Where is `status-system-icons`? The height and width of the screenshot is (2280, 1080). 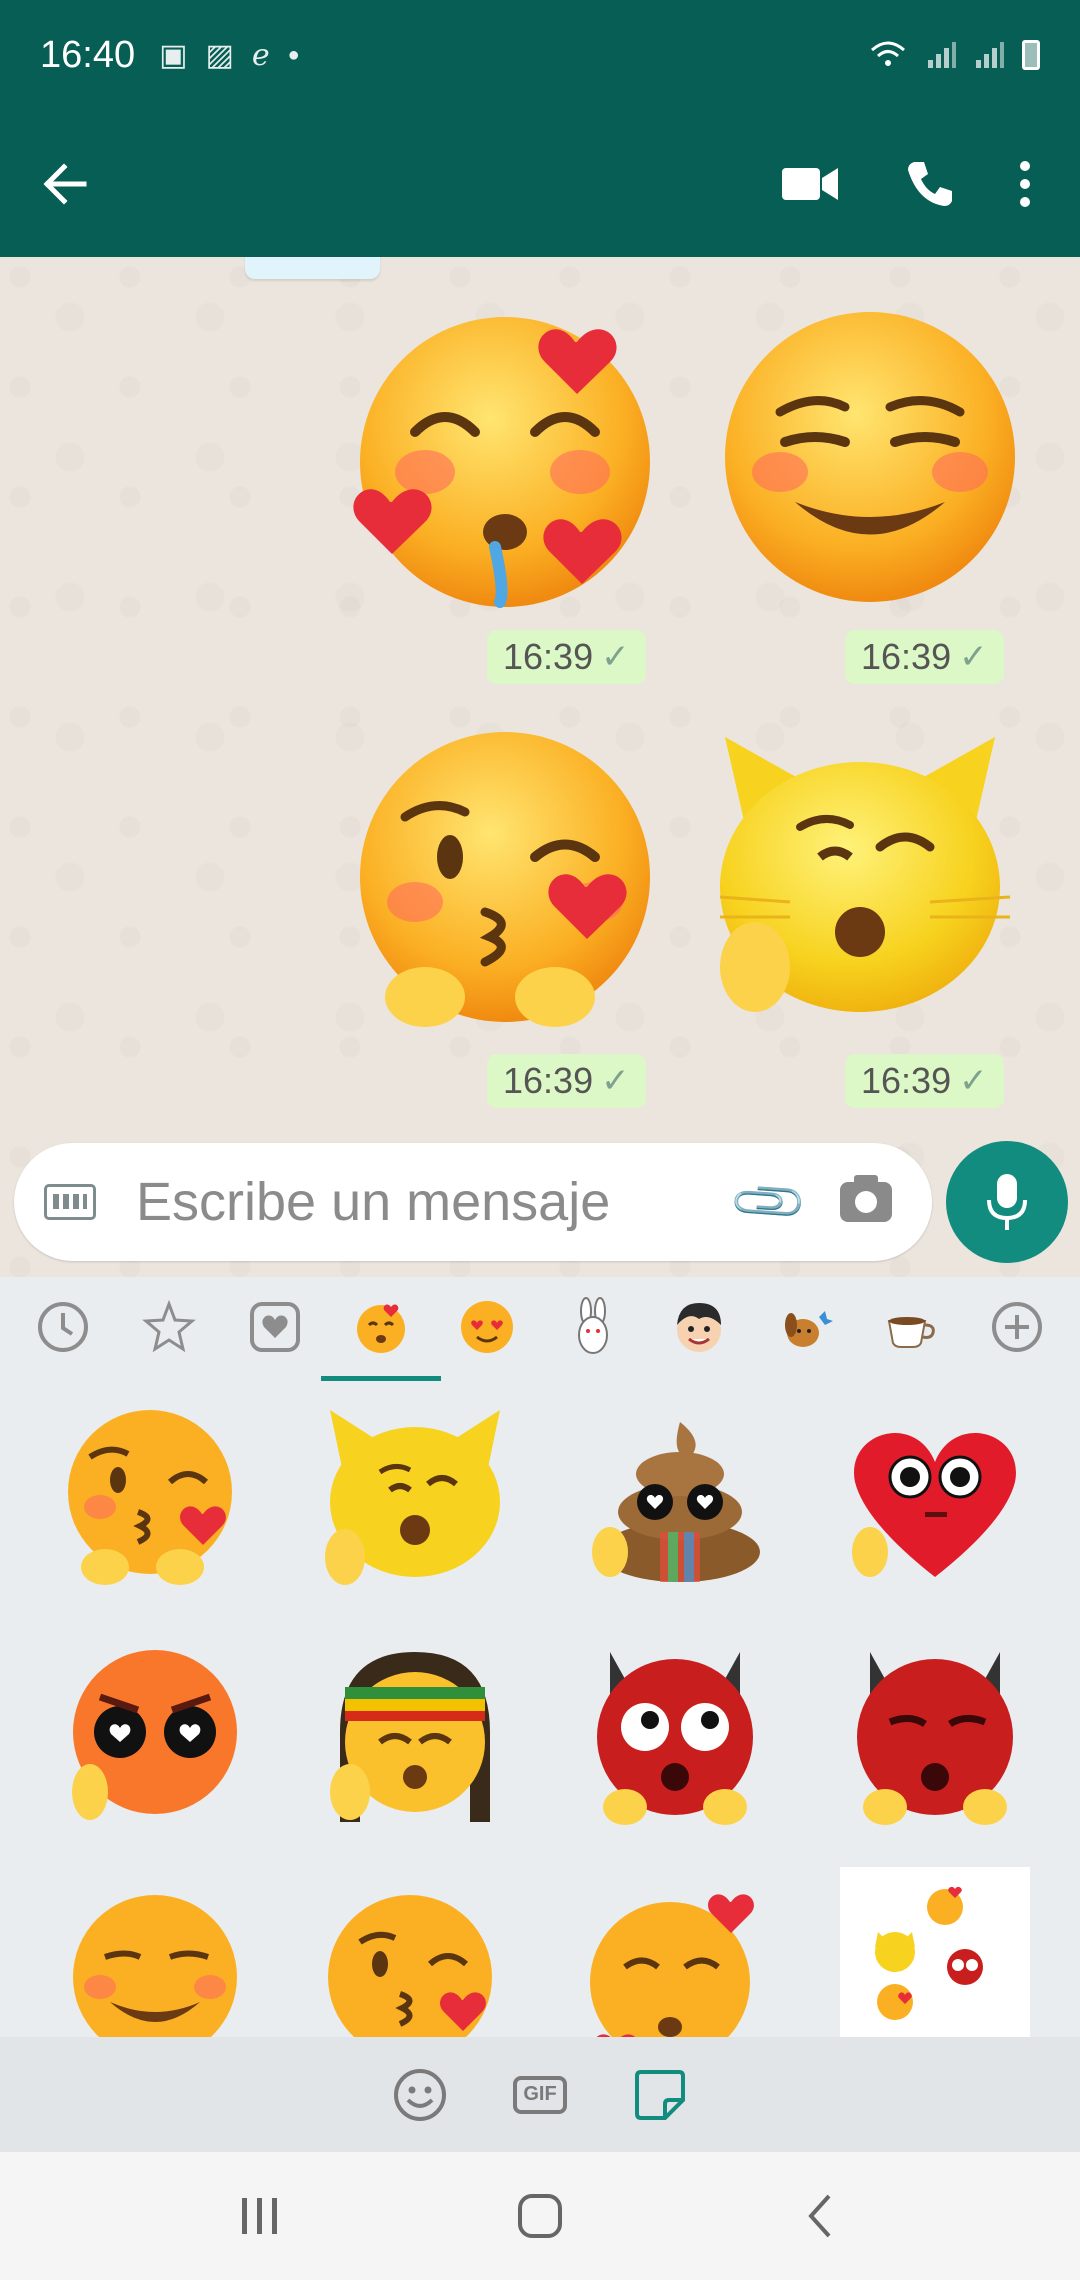 status-system-icons is located at coordinates (954, 55).